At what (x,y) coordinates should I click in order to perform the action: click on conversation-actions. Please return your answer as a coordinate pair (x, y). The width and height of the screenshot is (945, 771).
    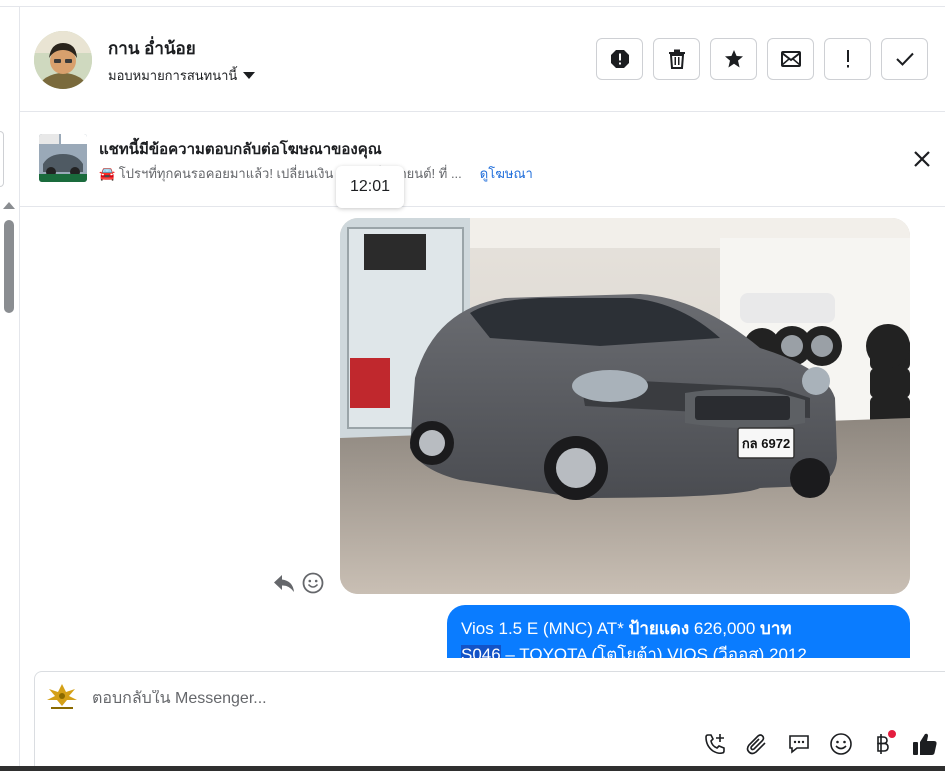
    Looking at the image, I should click on (762, 59).